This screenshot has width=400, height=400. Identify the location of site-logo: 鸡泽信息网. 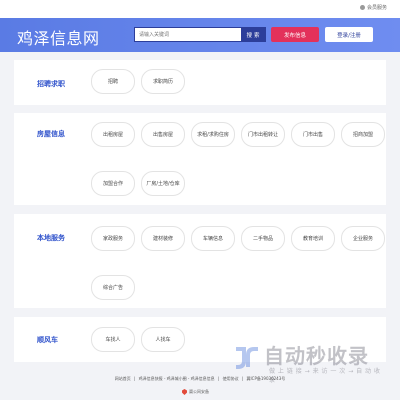
(58, 37).